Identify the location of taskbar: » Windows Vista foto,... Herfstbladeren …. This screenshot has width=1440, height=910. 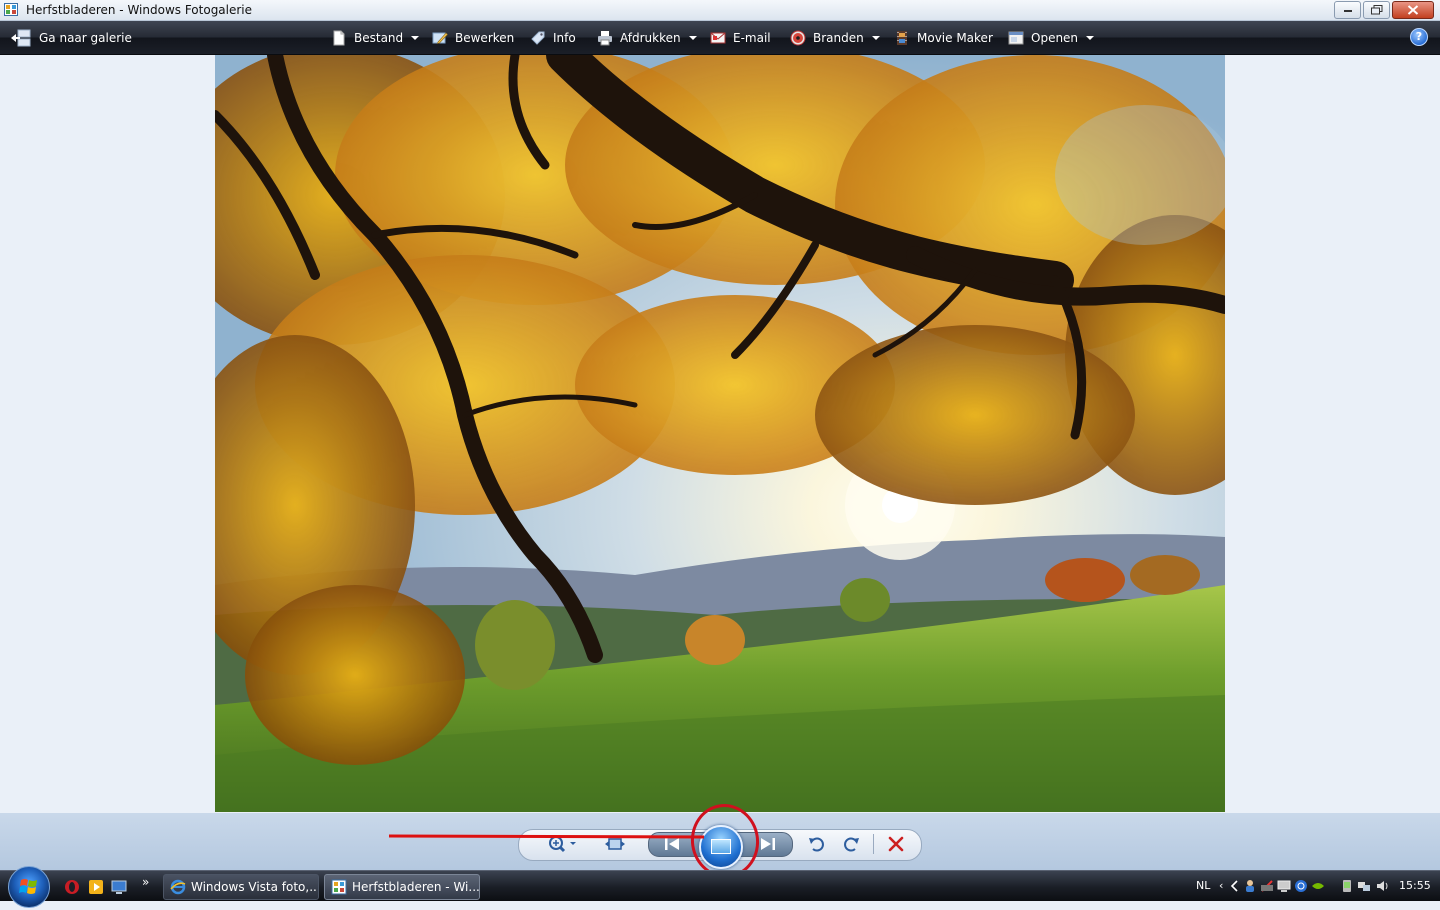
(720, 887).